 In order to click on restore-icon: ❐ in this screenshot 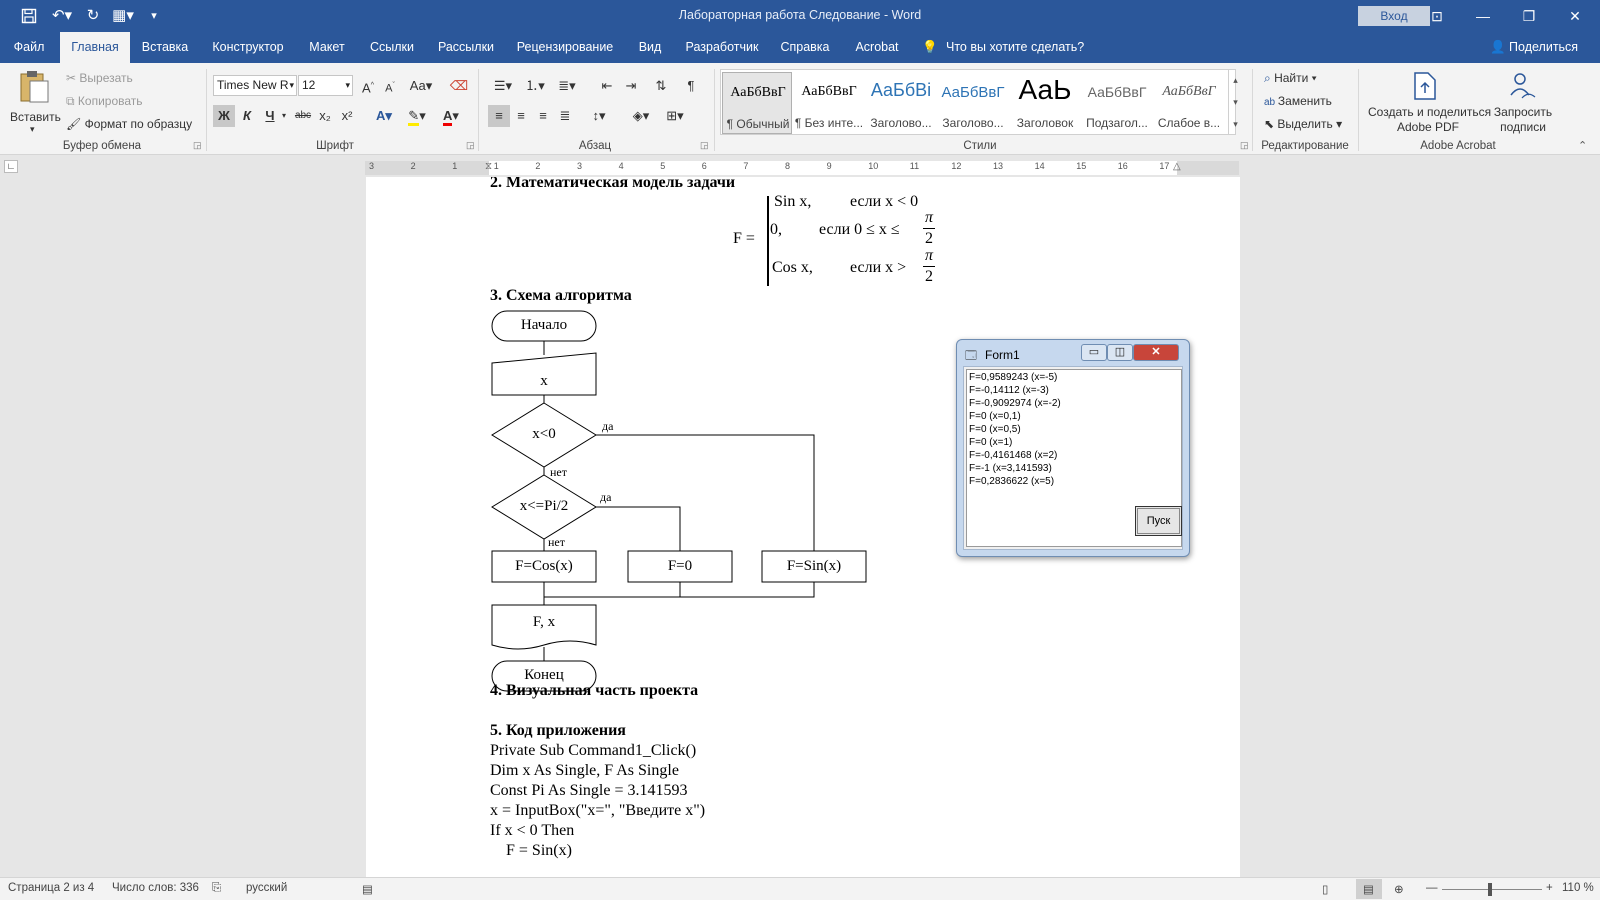, I will do `click(1529, 16)`.